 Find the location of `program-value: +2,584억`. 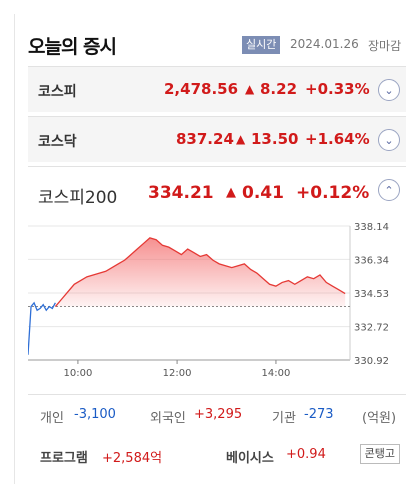

program-value: +2,584억 is located at coordinates (132, 458).